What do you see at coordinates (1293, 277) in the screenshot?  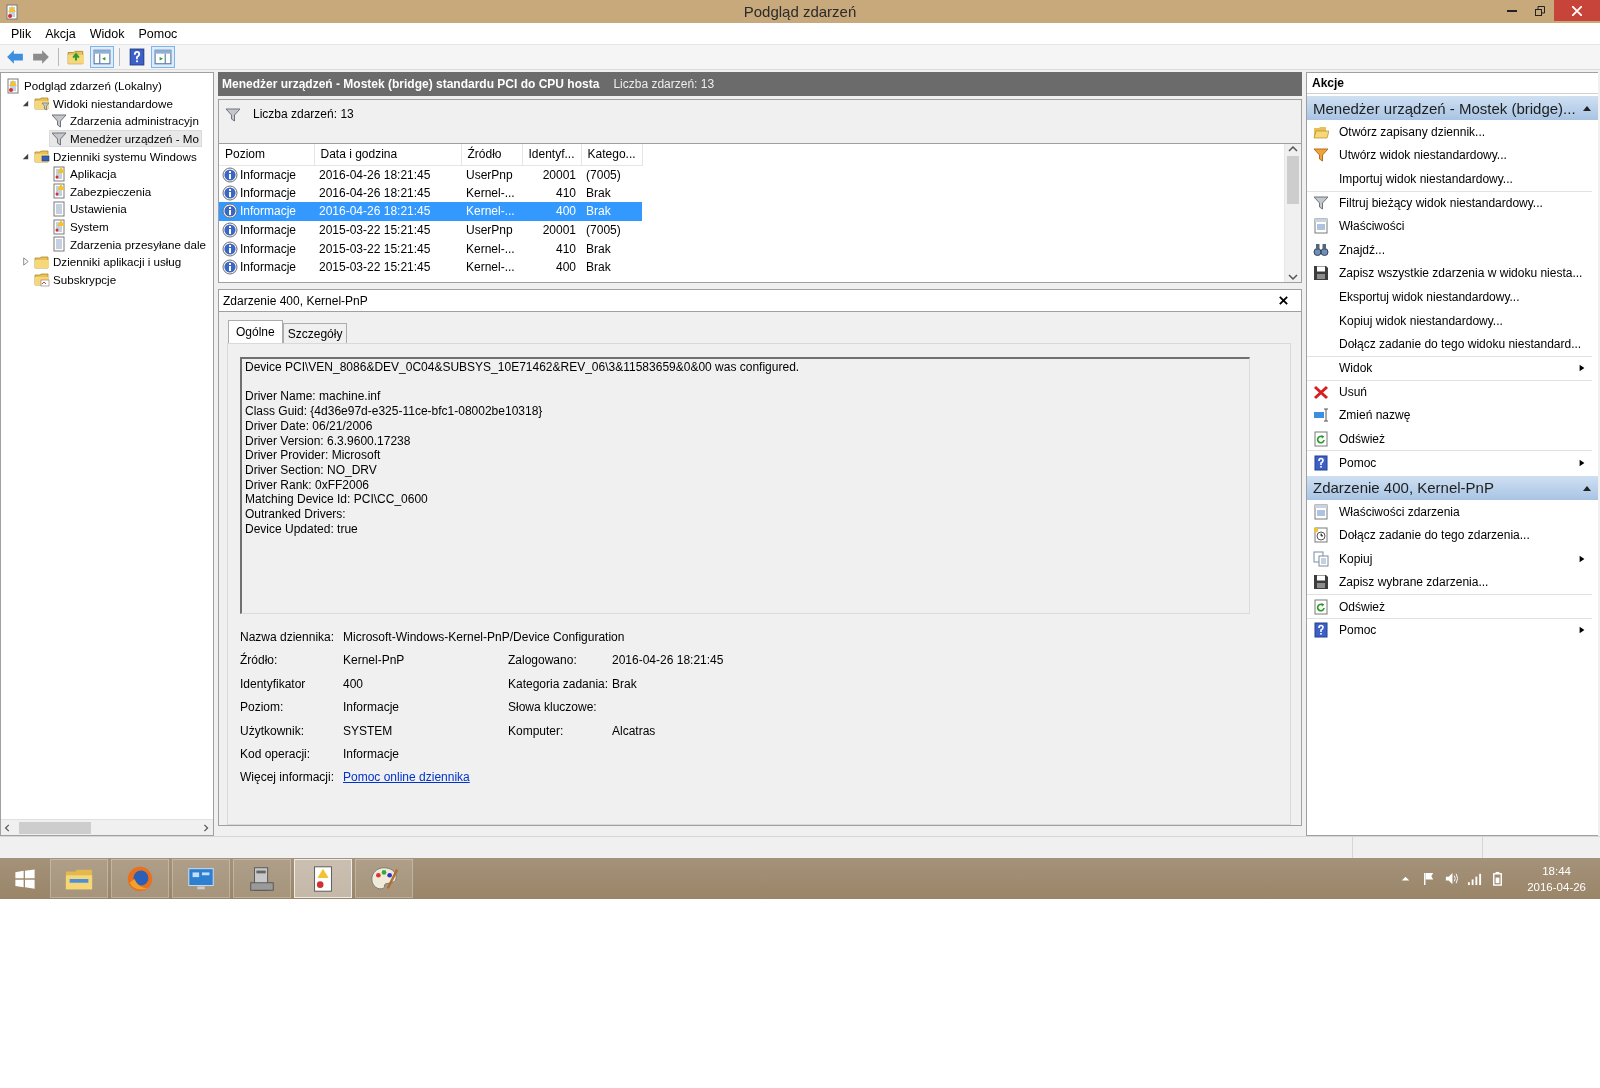 I see `scroll-down-icon` at bounding box center [1293, 277].